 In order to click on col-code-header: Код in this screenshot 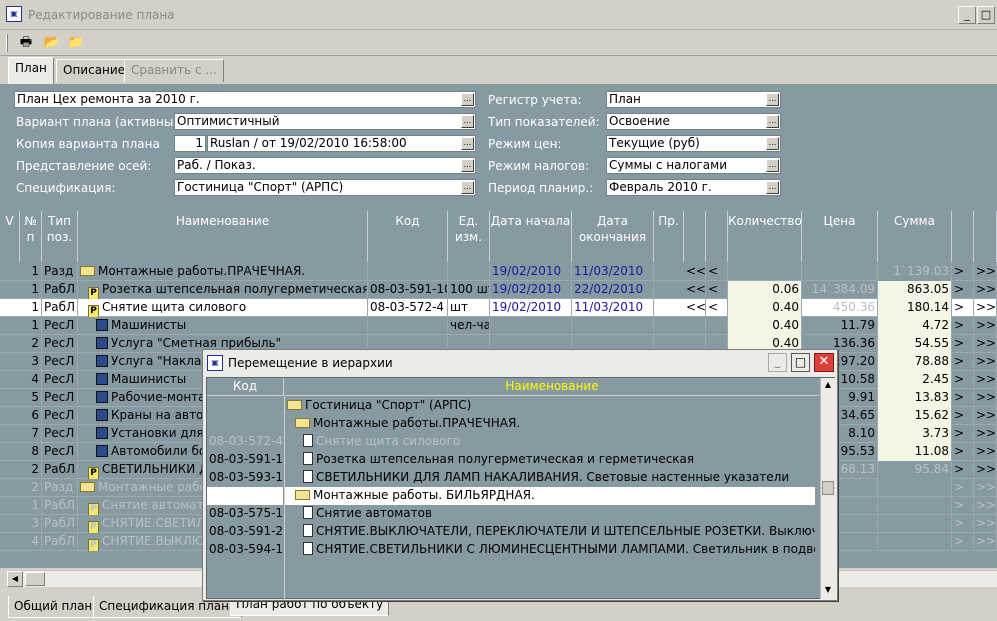, I will do `click(408, 236)`.